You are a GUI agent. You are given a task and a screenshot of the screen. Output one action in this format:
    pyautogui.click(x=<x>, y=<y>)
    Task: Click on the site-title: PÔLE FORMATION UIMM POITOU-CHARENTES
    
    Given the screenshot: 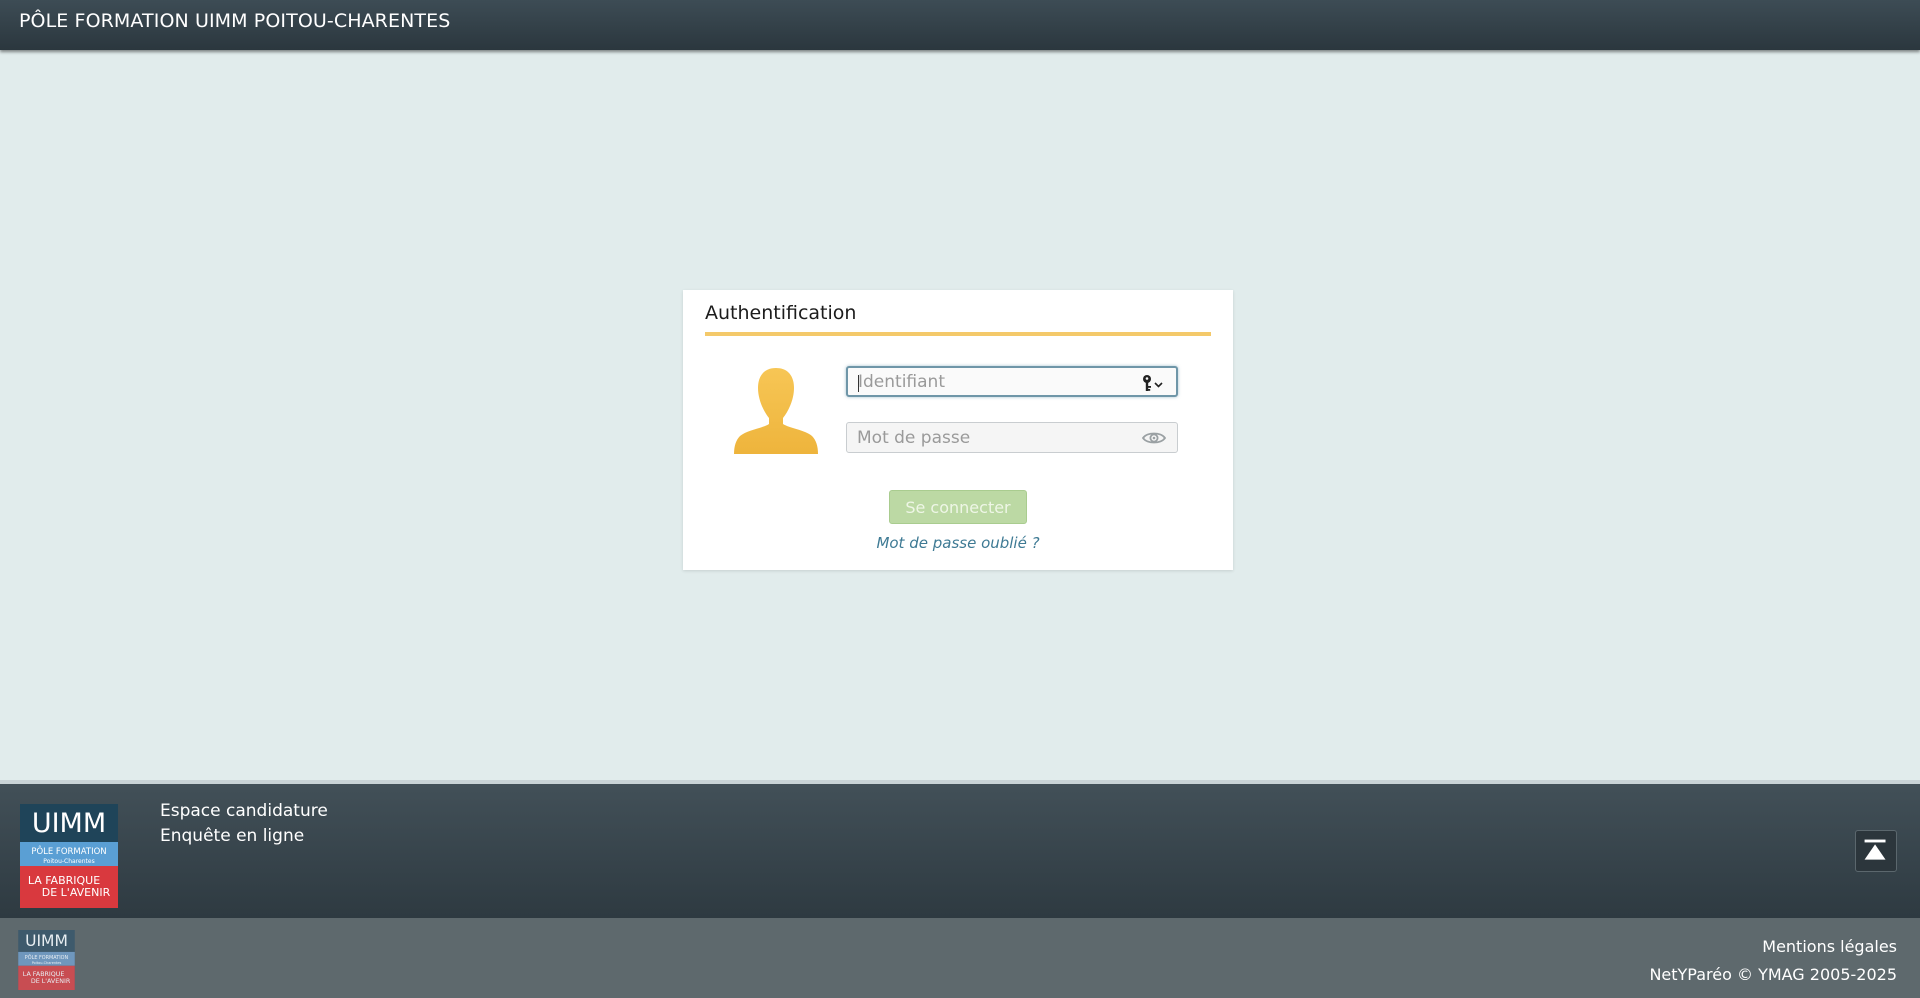 What is the action you would take?
    pyautogui.click(x=235, y=21)
    